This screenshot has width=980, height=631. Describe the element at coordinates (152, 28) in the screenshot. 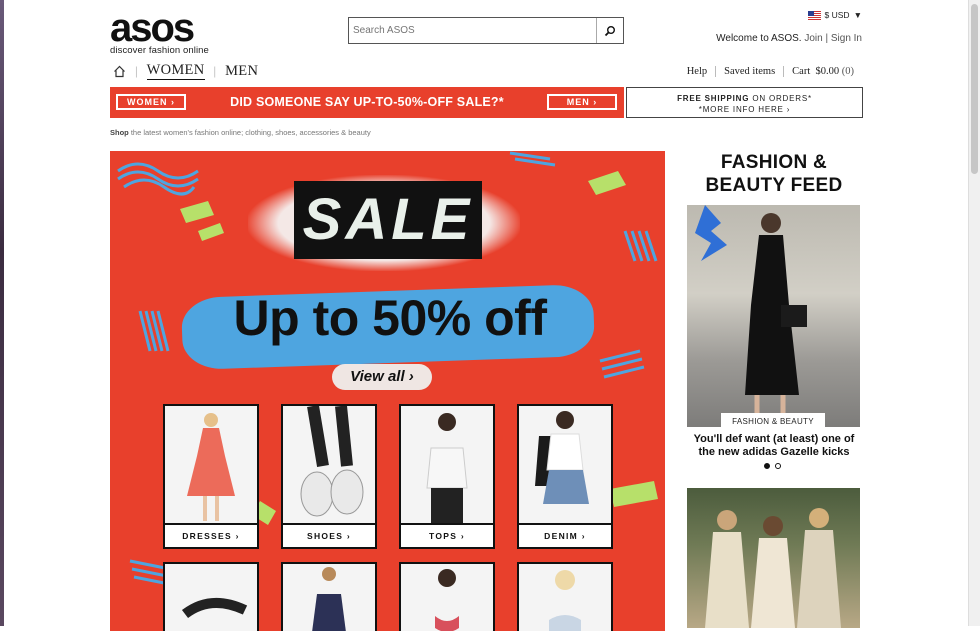

I see `logo-wordmark: asos` at that location.